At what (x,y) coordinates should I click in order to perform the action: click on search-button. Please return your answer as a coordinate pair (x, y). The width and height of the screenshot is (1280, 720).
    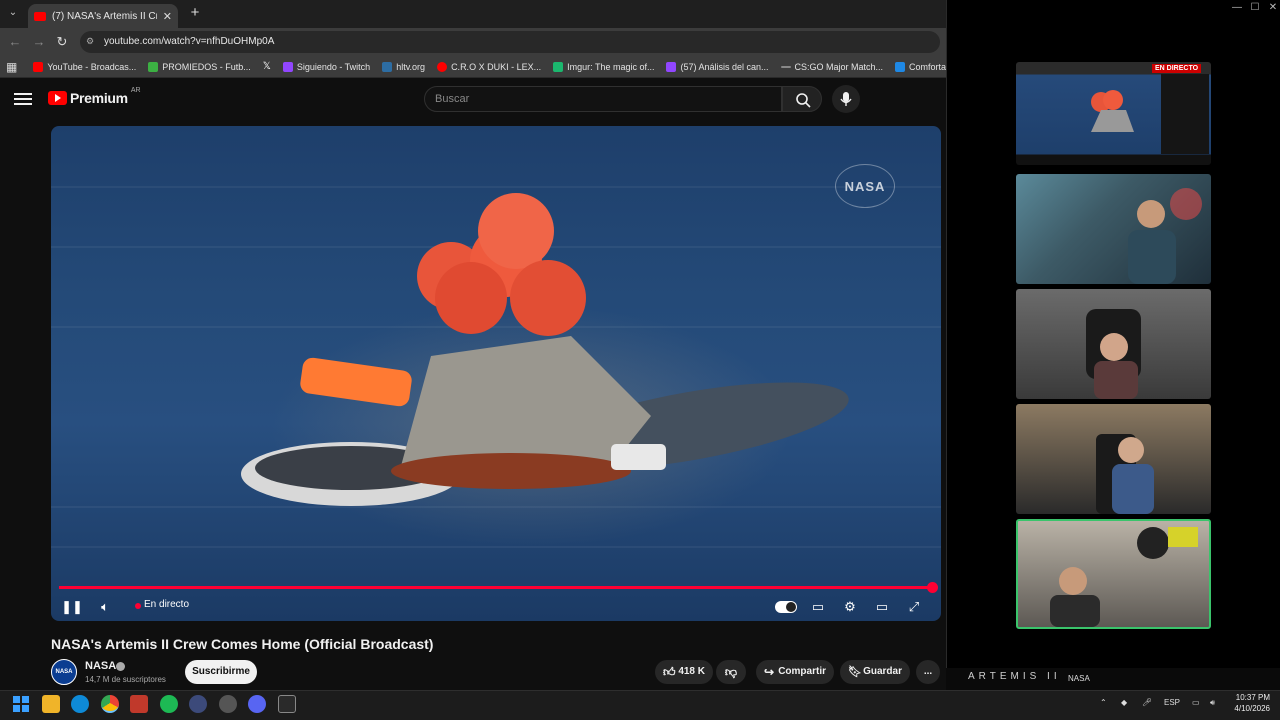
    Looking at the image, I should click on (802, 99).